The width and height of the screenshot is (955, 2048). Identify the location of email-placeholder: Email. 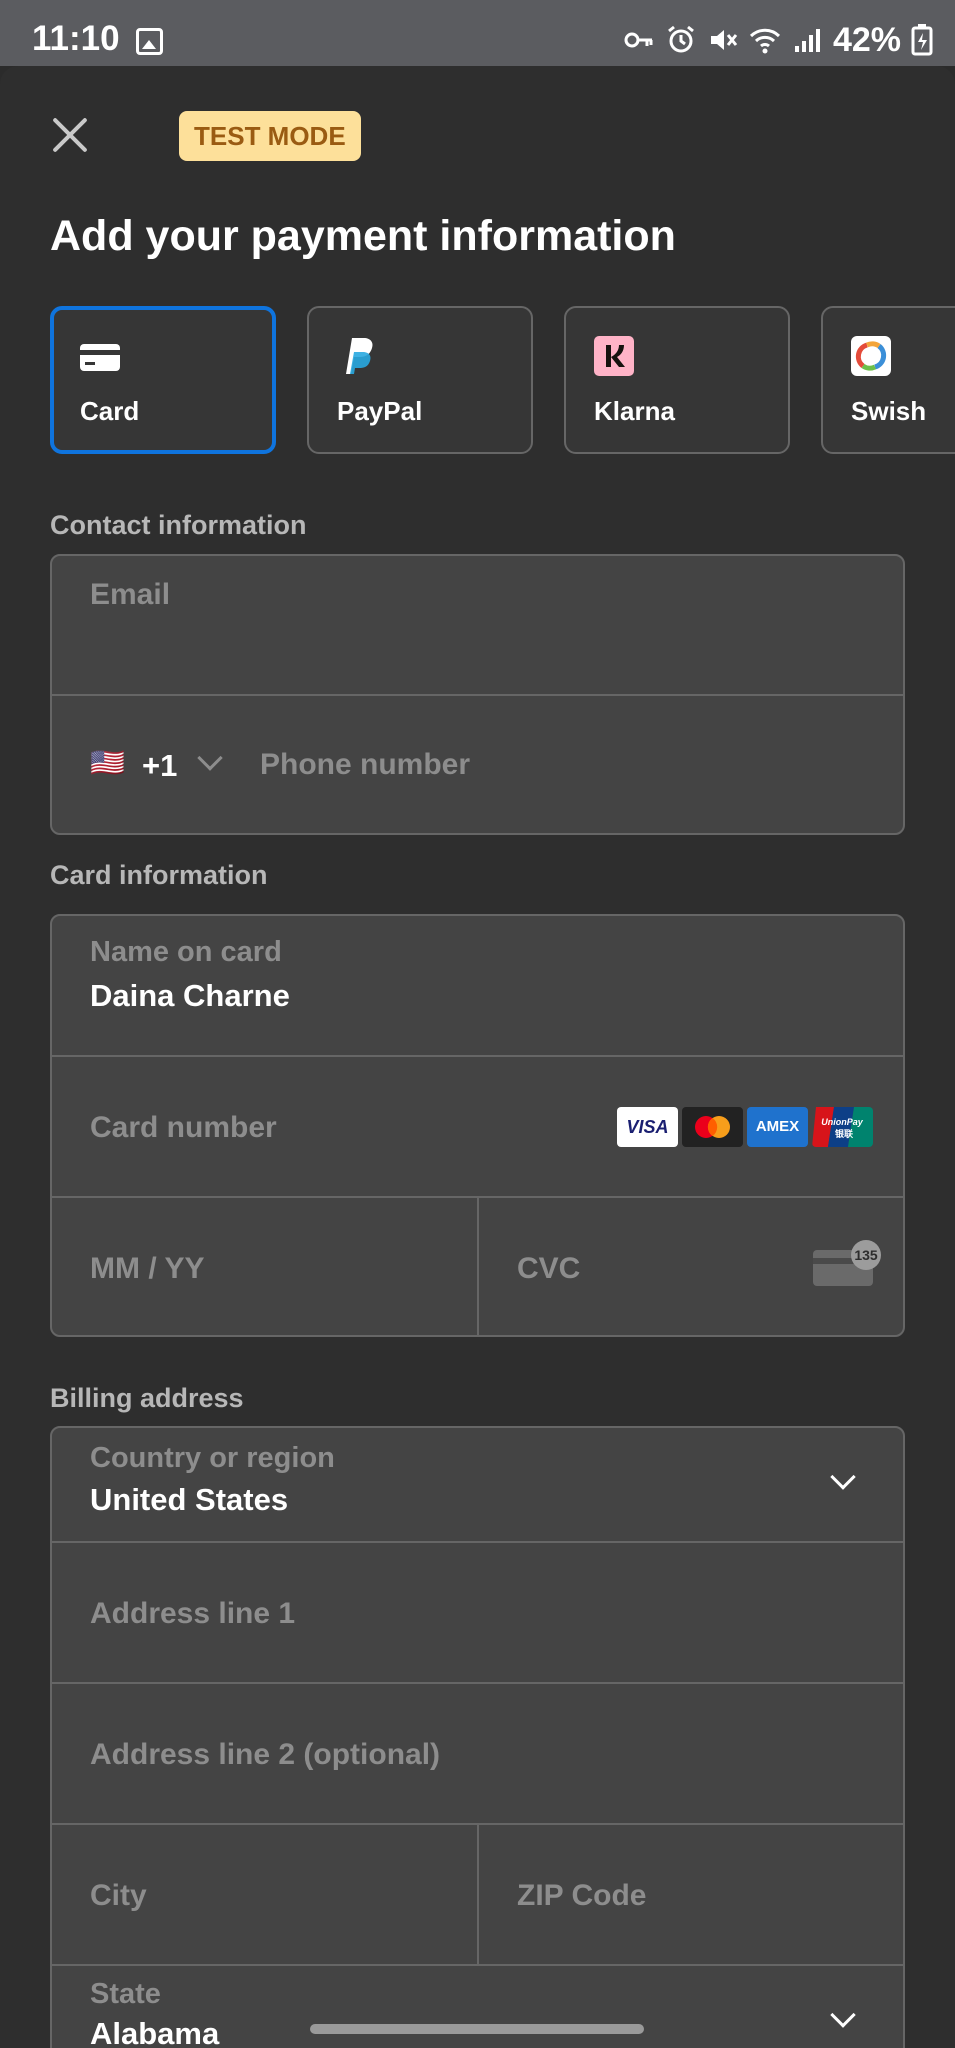
(130, 594).